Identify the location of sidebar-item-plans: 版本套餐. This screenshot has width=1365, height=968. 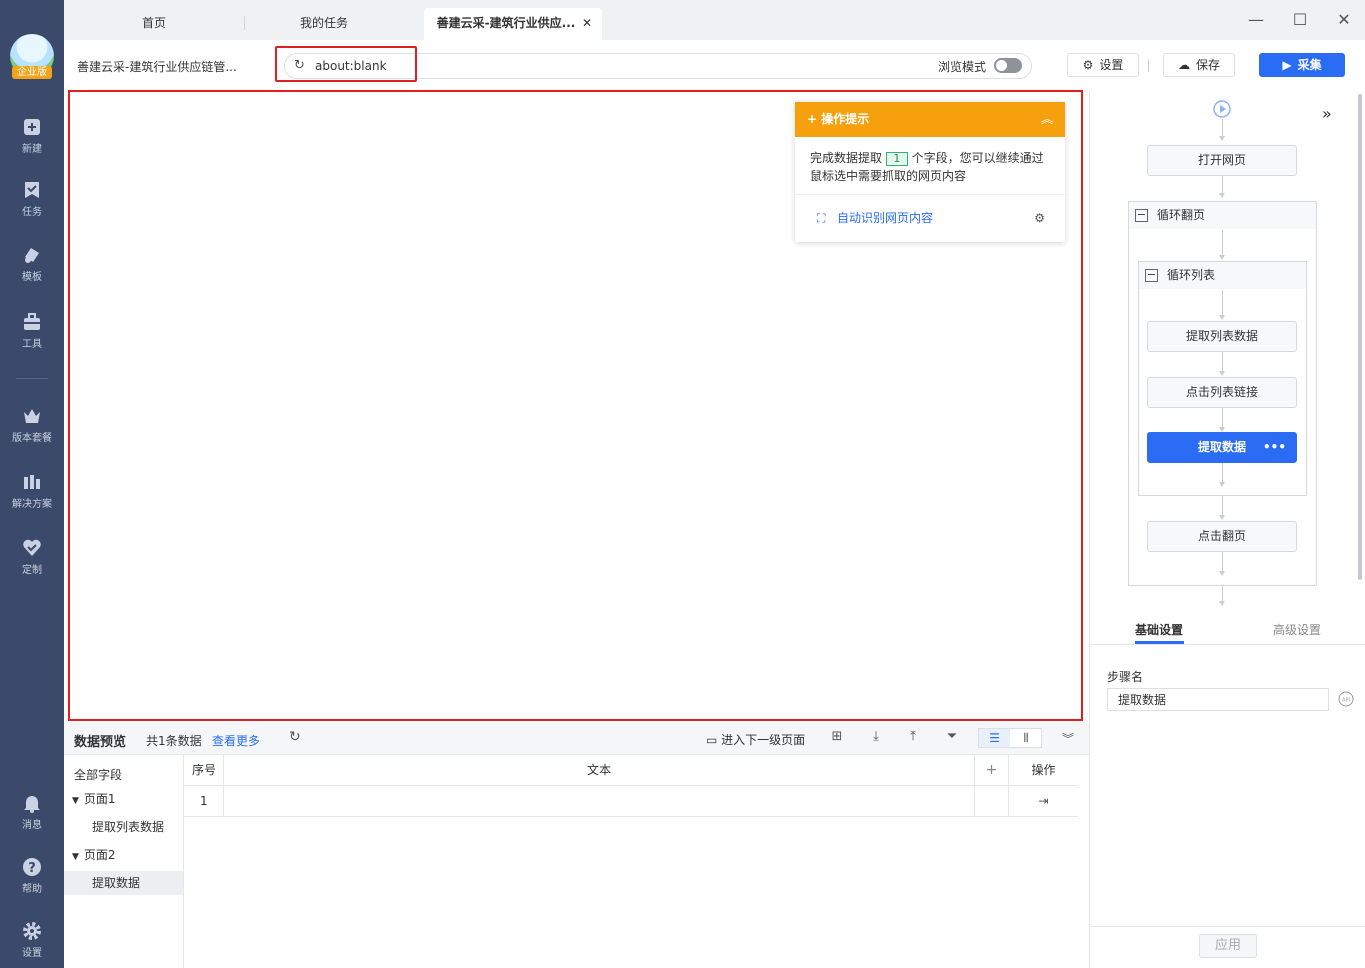
(32, 425).